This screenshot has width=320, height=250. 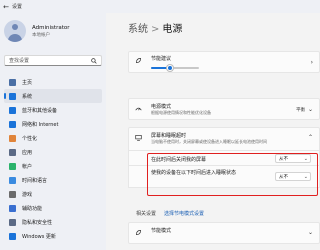 I want to click on profile: Administrator 本地帐户, so click(x=37, y=31).